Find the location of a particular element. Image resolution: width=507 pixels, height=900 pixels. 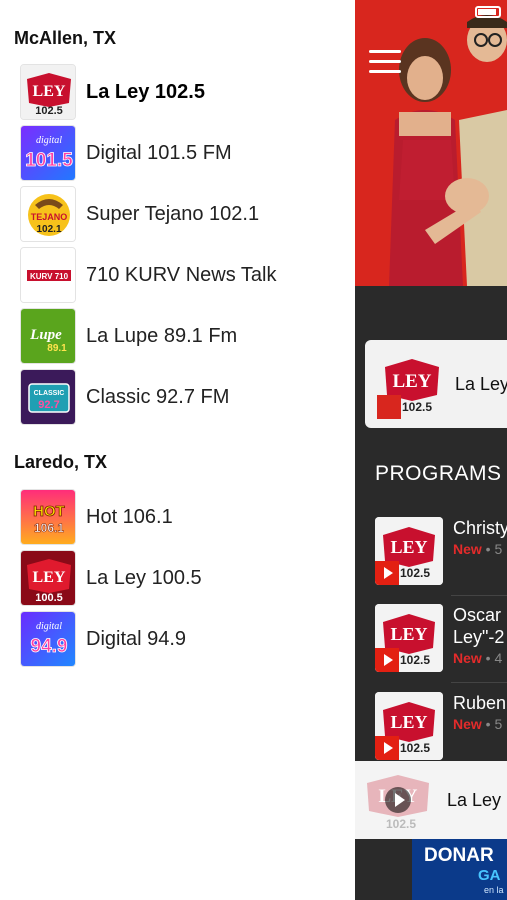

program-item: LEY 102.5 Ruben New • 5 is located at coordinates (441, 727).